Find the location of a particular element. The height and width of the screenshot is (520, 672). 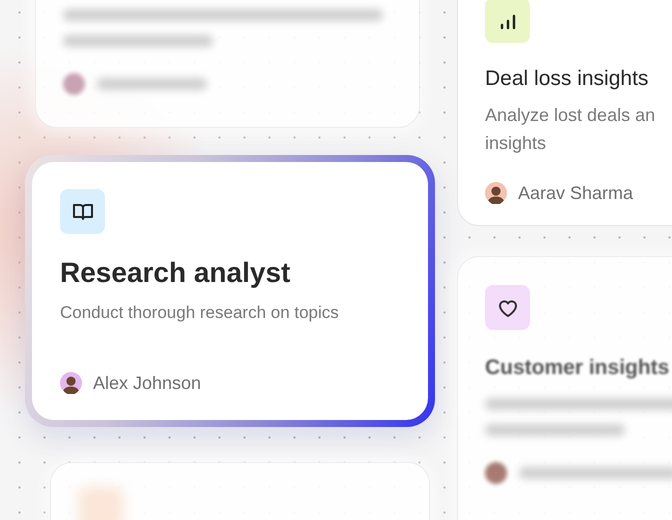

card-description: Analyze lost deals an insights is located at coordinates (570, 129).